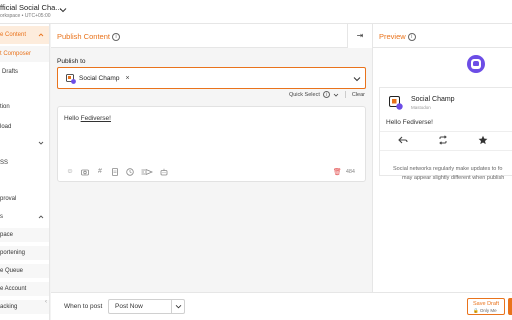  I want to click on sidebar-item-publish-content: e Content, so click(24, 35).